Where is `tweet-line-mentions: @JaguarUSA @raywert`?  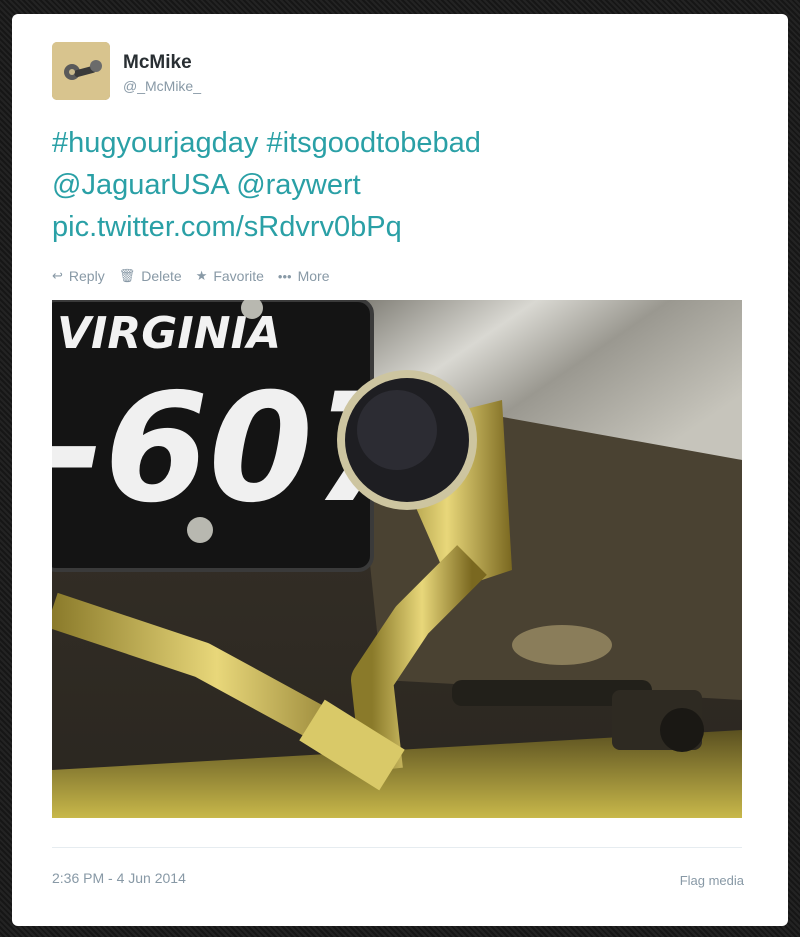 tweet-line-mentions: @JaguarUSA @raywert is located at coordinates (402, 185).